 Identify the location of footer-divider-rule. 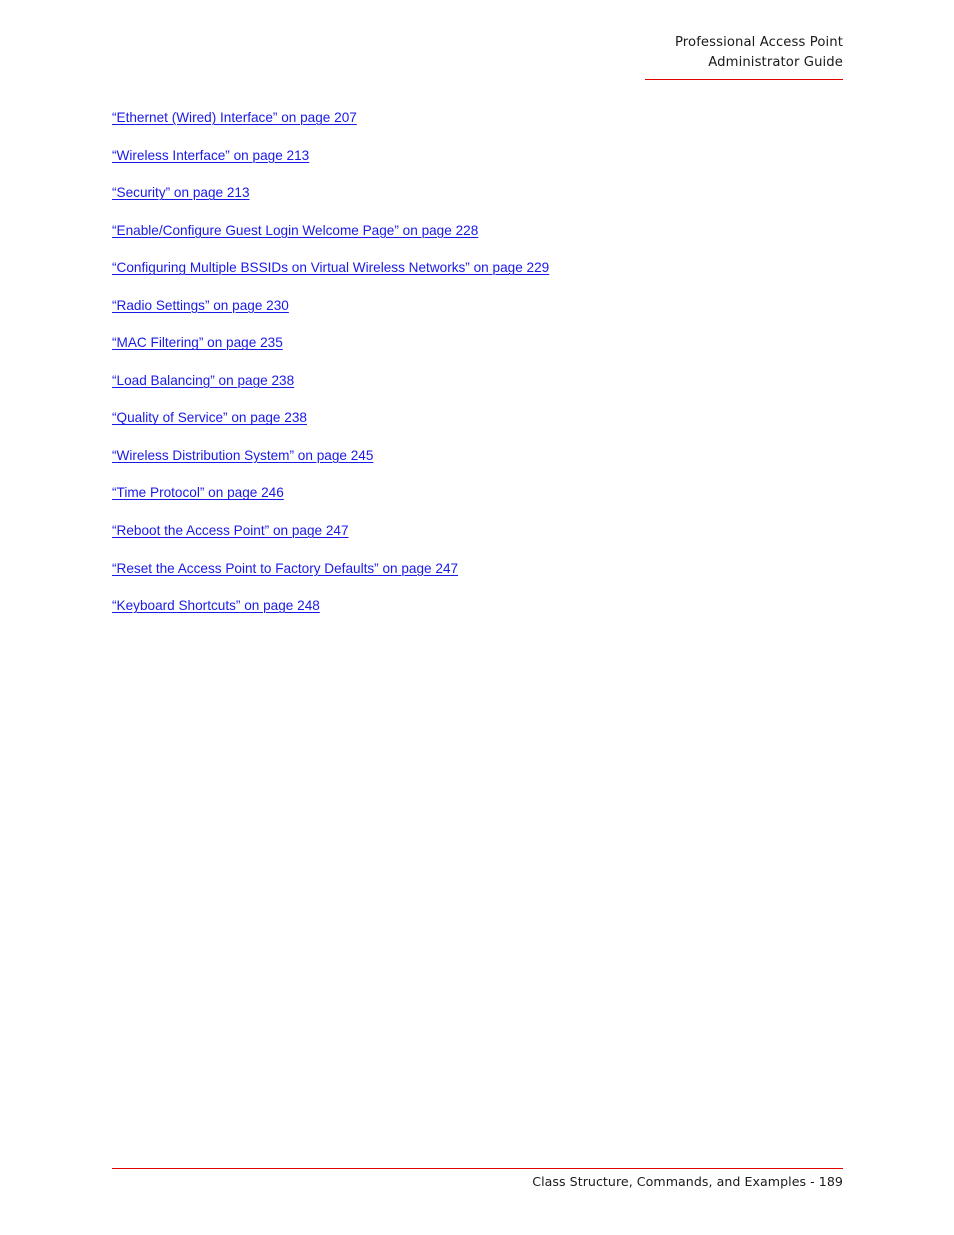
(477, 1169).